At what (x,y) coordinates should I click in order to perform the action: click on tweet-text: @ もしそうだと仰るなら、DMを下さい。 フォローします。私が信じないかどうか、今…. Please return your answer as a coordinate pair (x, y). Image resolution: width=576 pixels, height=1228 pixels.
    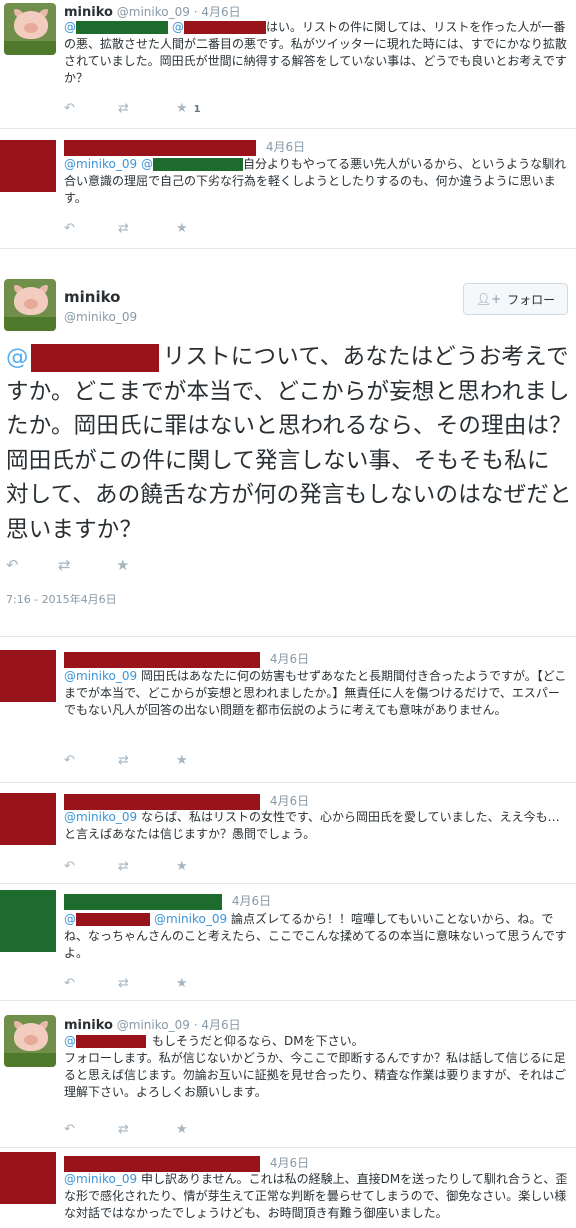
    Looking at the image, I should click on (316, 1067).